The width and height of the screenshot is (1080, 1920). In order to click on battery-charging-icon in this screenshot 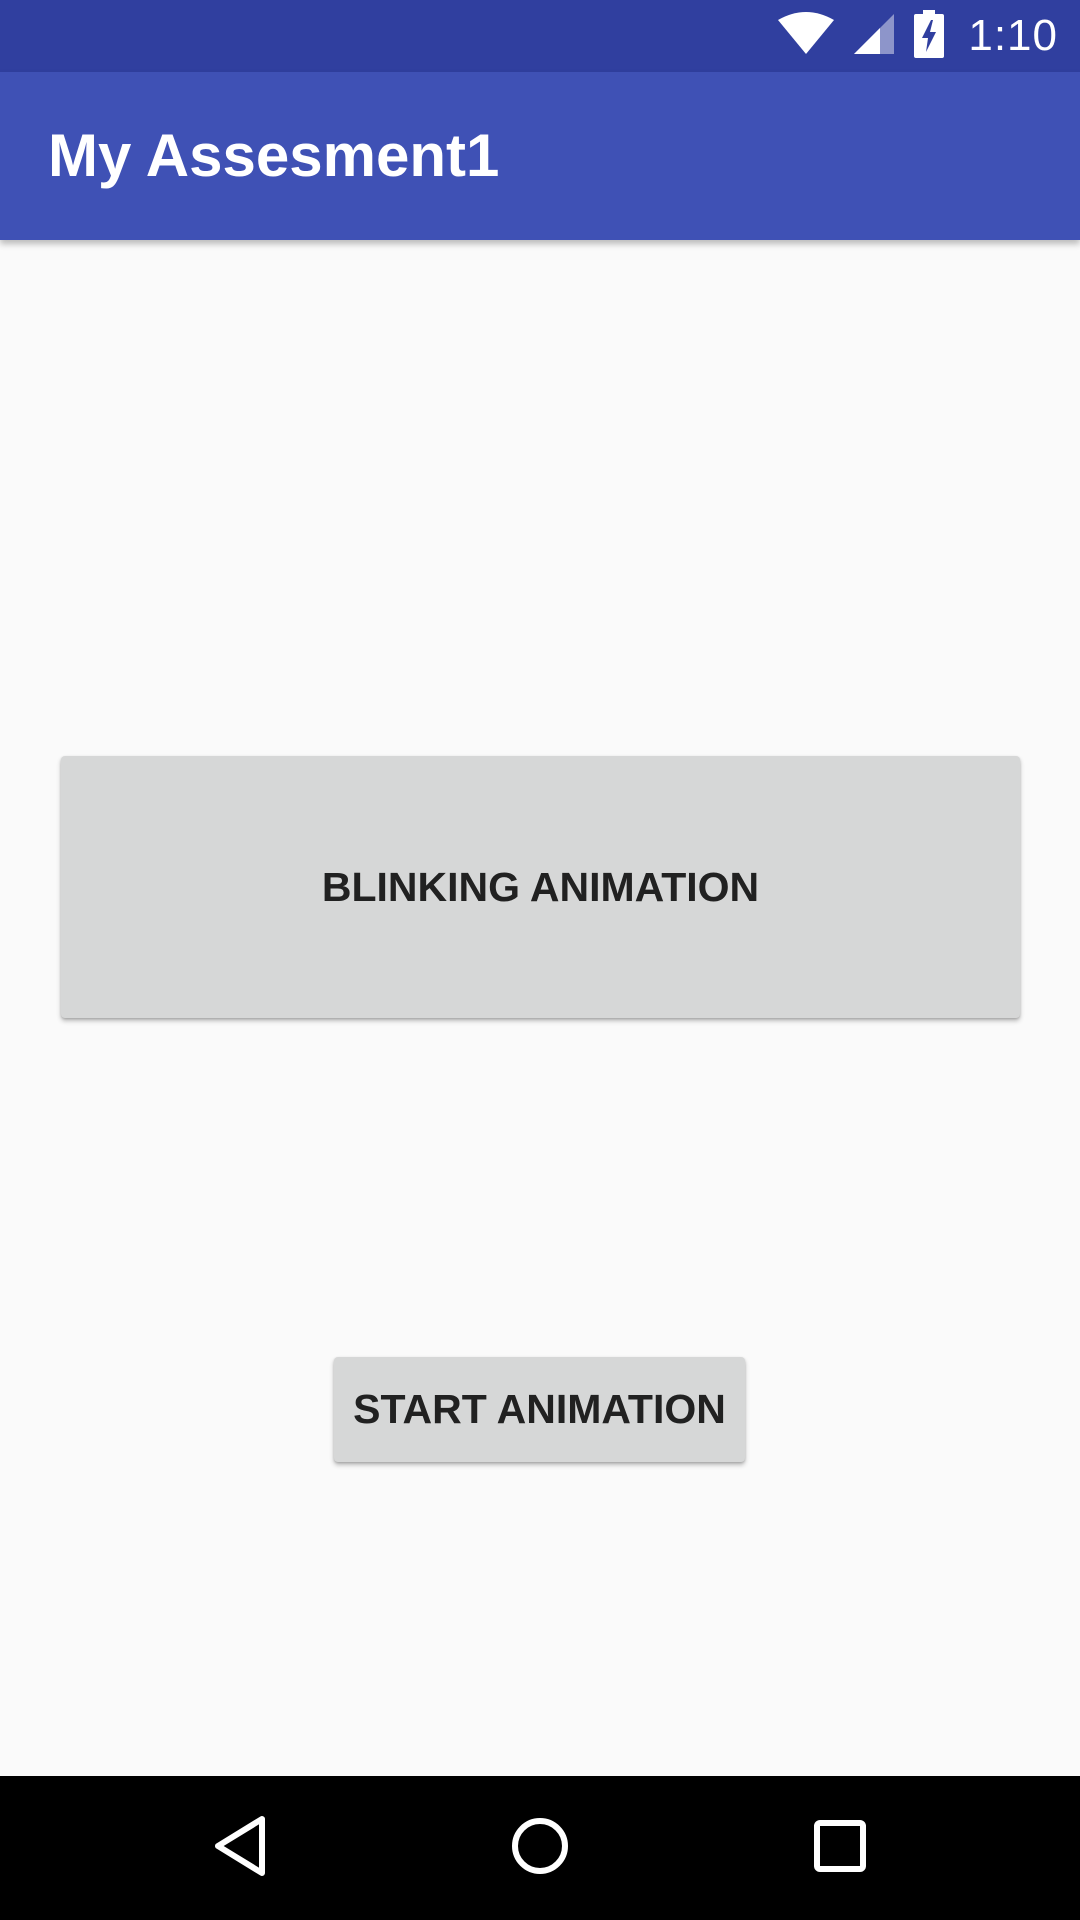, I will do `click(929, 36)`.